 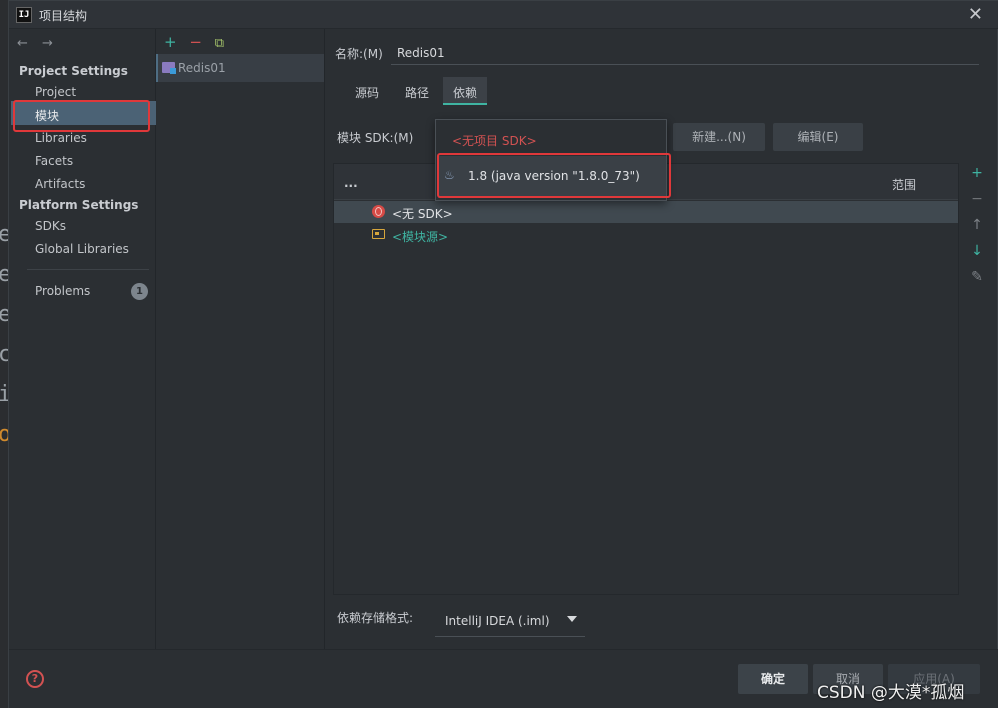 What do you see at coordinates (88, 269) in the screenshot?
I see `nav-divider` at bounding box center [88, 269].